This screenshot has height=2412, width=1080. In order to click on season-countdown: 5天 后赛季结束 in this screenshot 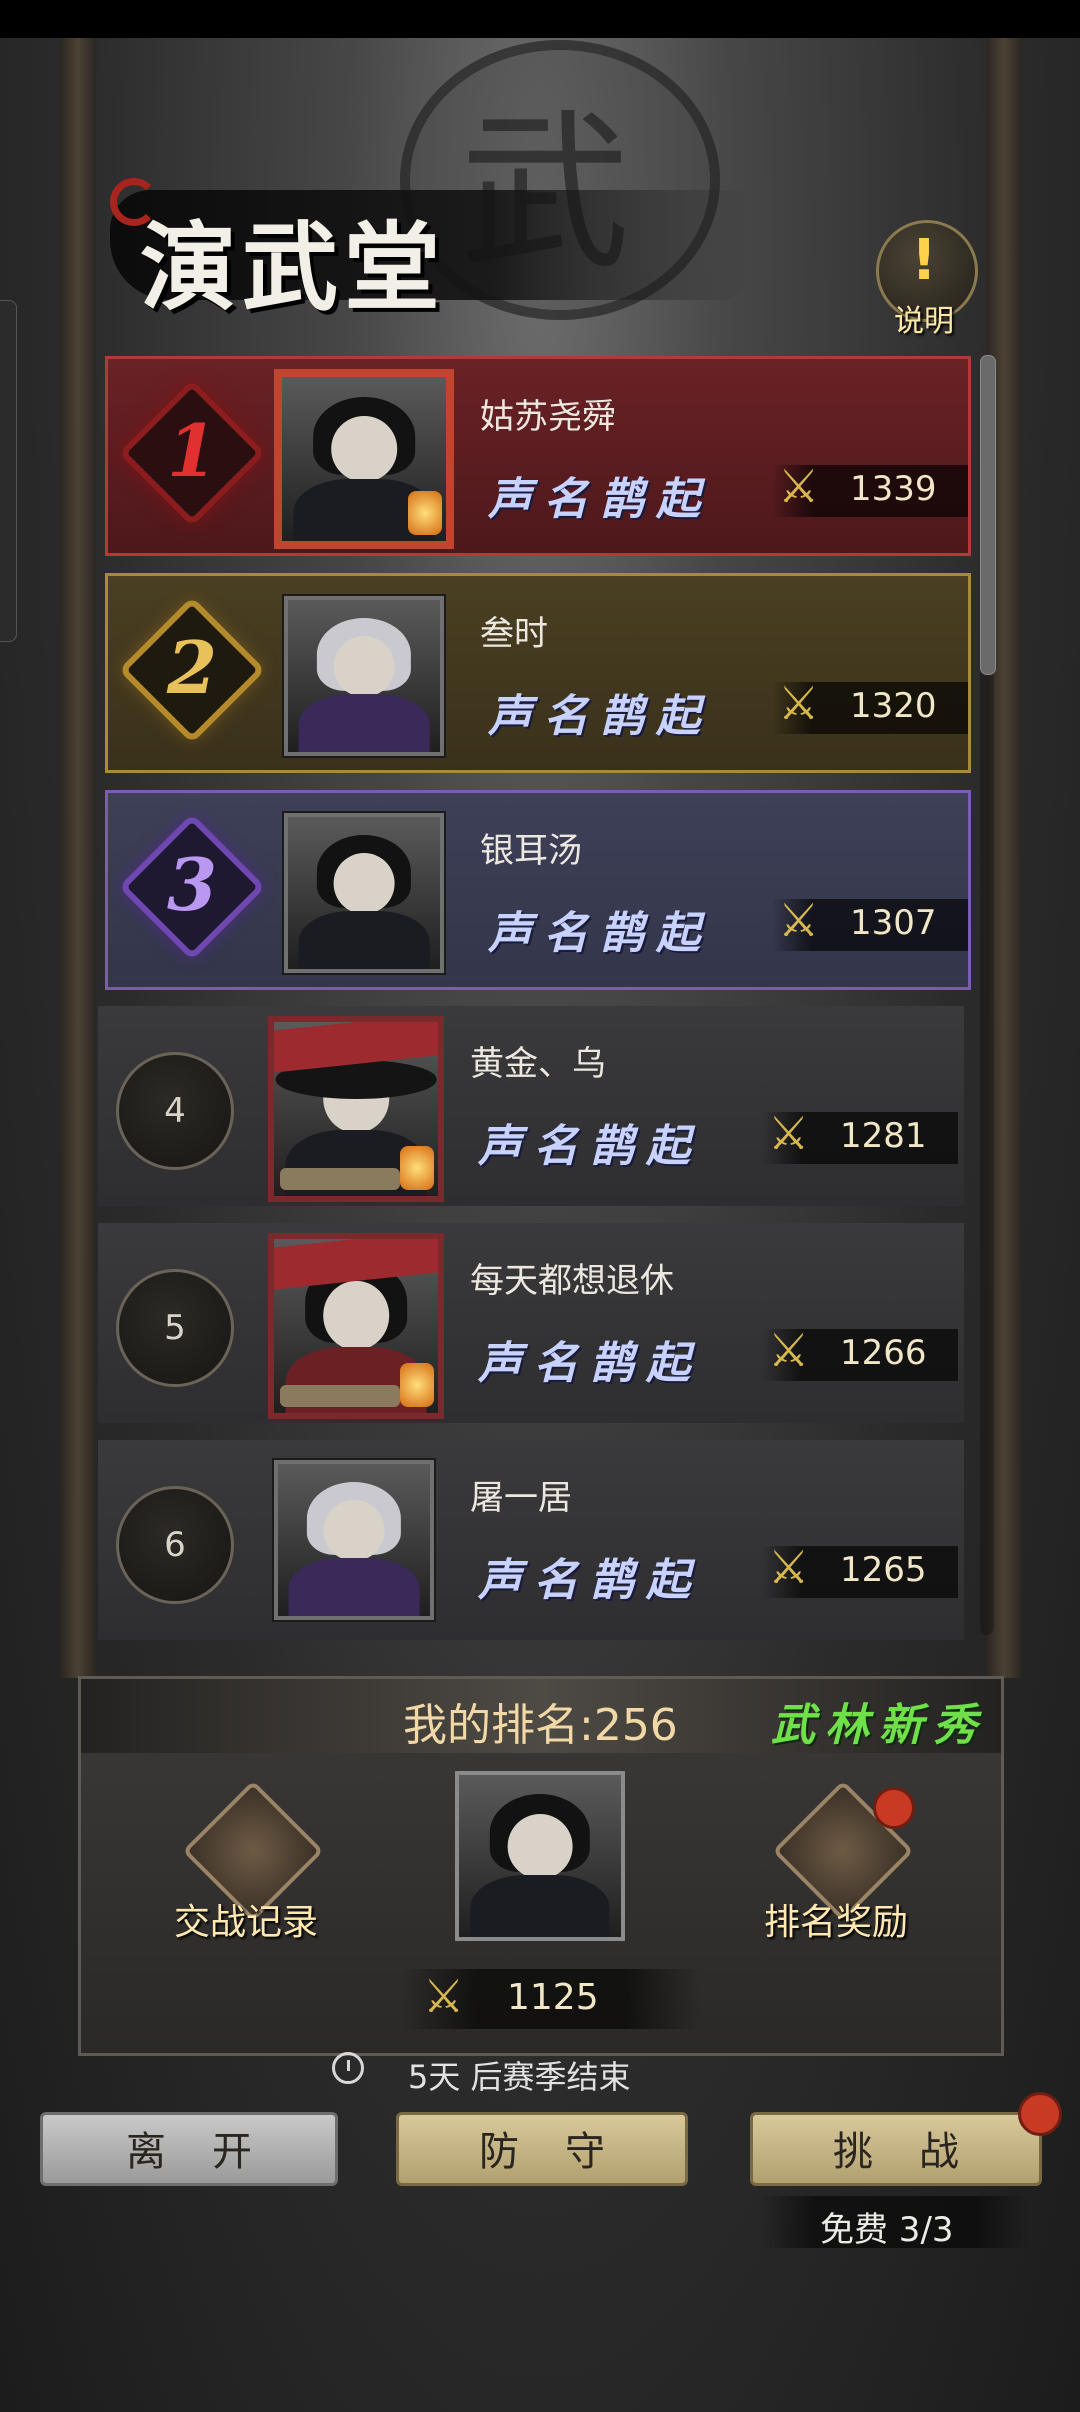, I will do `click(525, 2074)`.